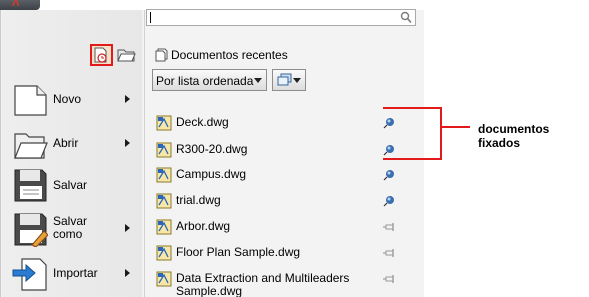  Describe the element at coordinates (31, 146) in the screenshot. I see `open-folder-icon` at that location.